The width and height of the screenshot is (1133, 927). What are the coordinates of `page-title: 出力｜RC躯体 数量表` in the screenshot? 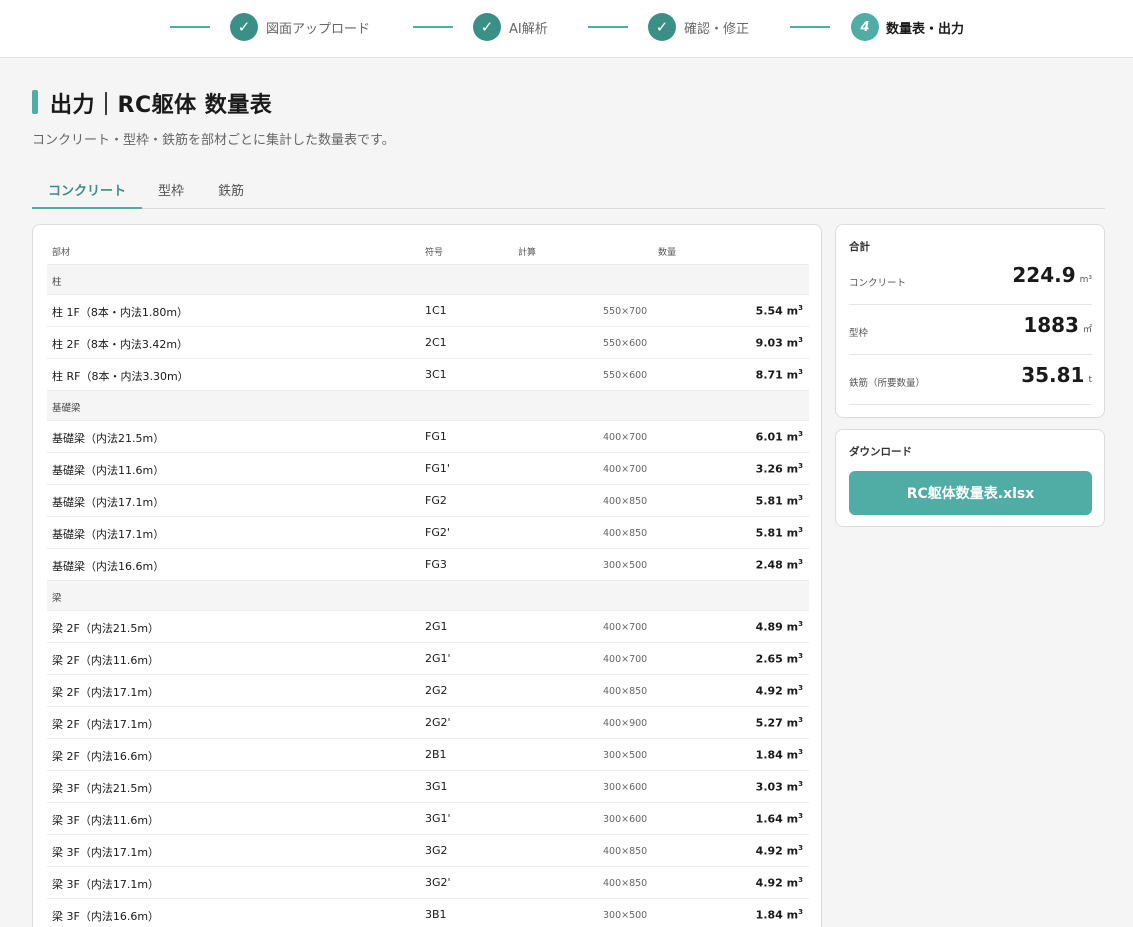 It's located at (161, 105).